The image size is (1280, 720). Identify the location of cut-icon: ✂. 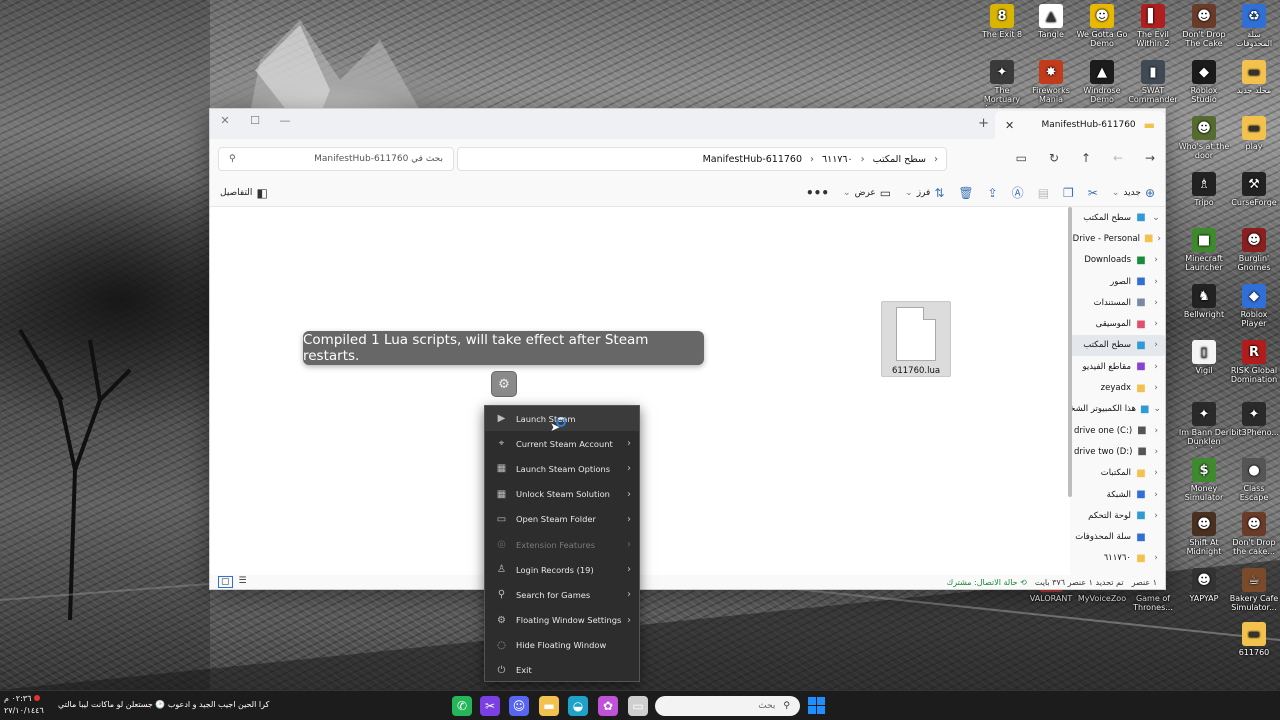
(1093, 193).